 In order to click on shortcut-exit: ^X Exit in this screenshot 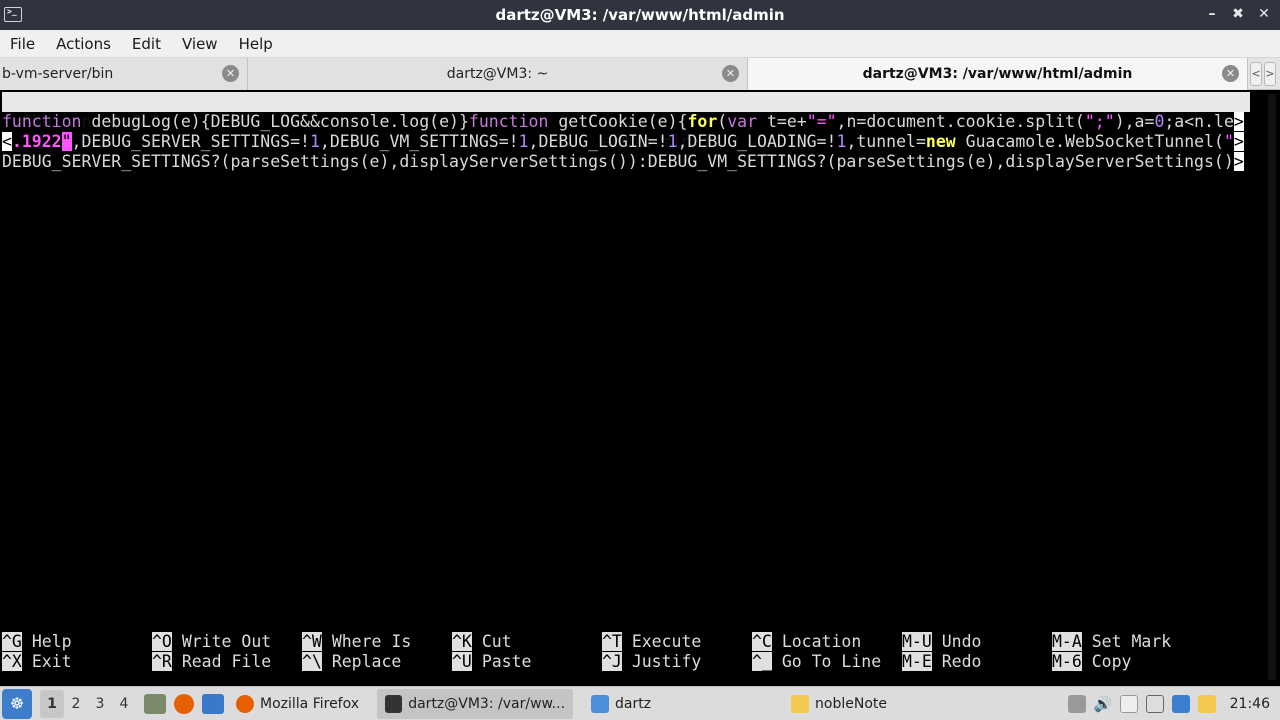, I will do `click(37, 662)`.